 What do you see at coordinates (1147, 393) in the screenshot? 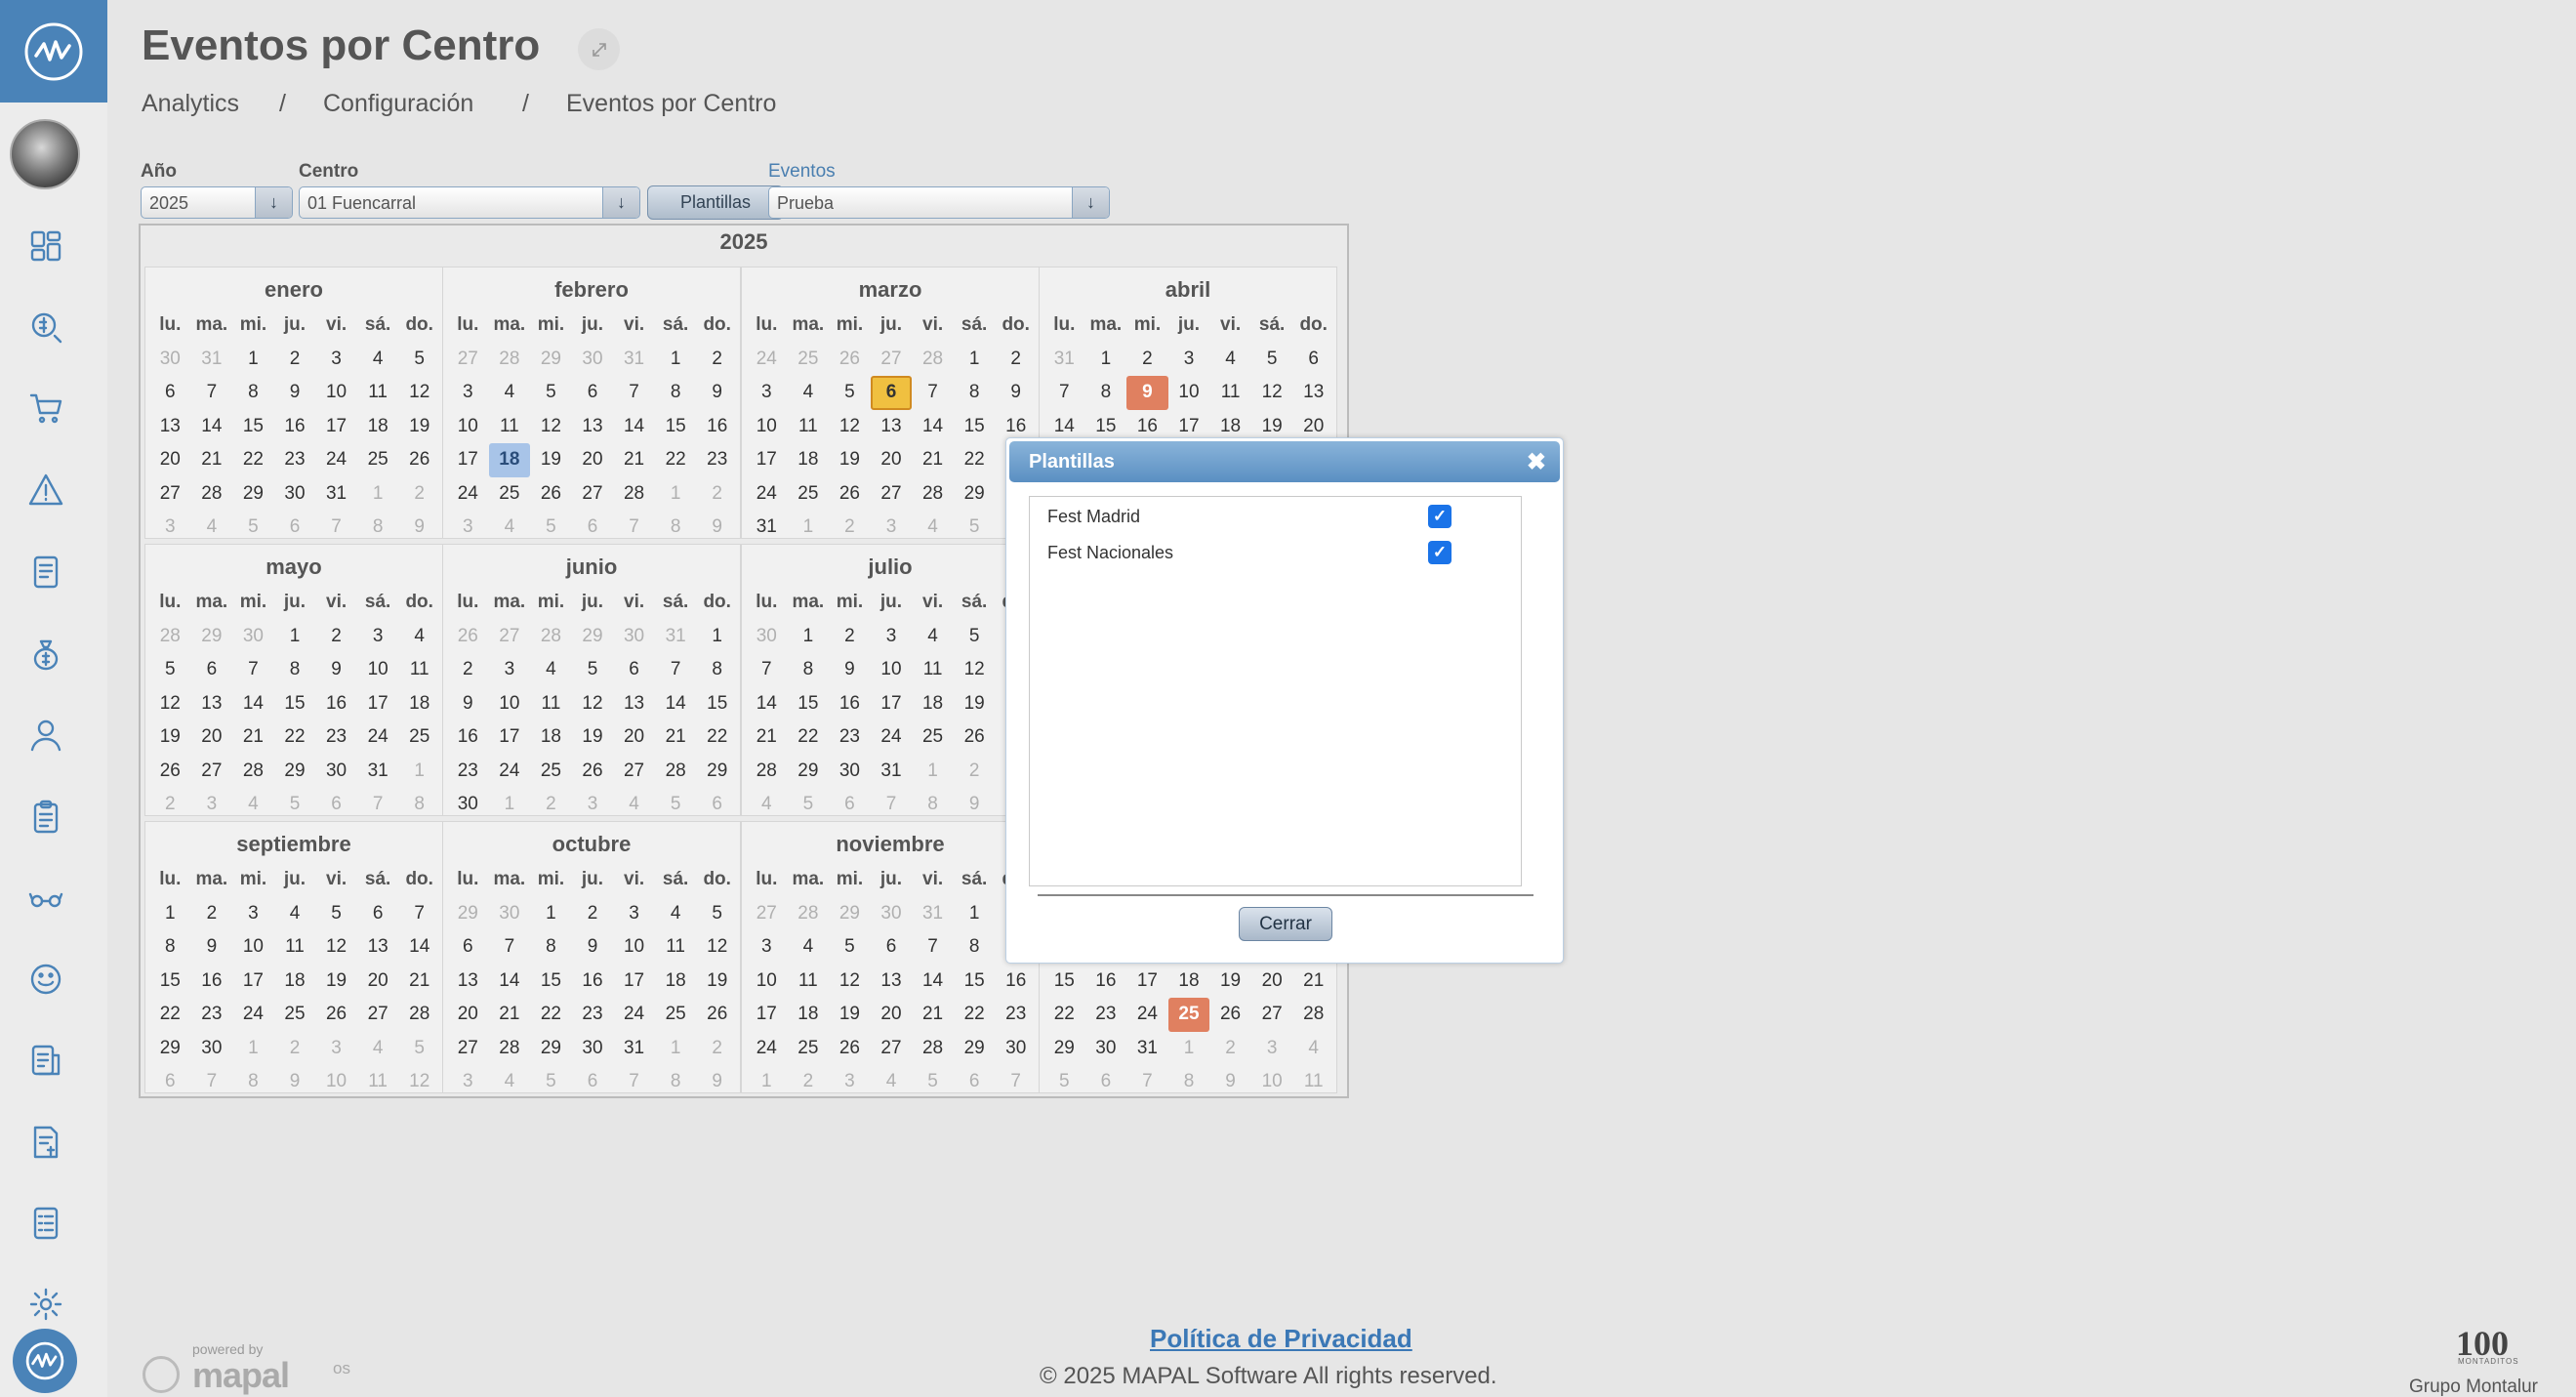
I see `highlighted-day: 9` at bounding box center [1147, 393].